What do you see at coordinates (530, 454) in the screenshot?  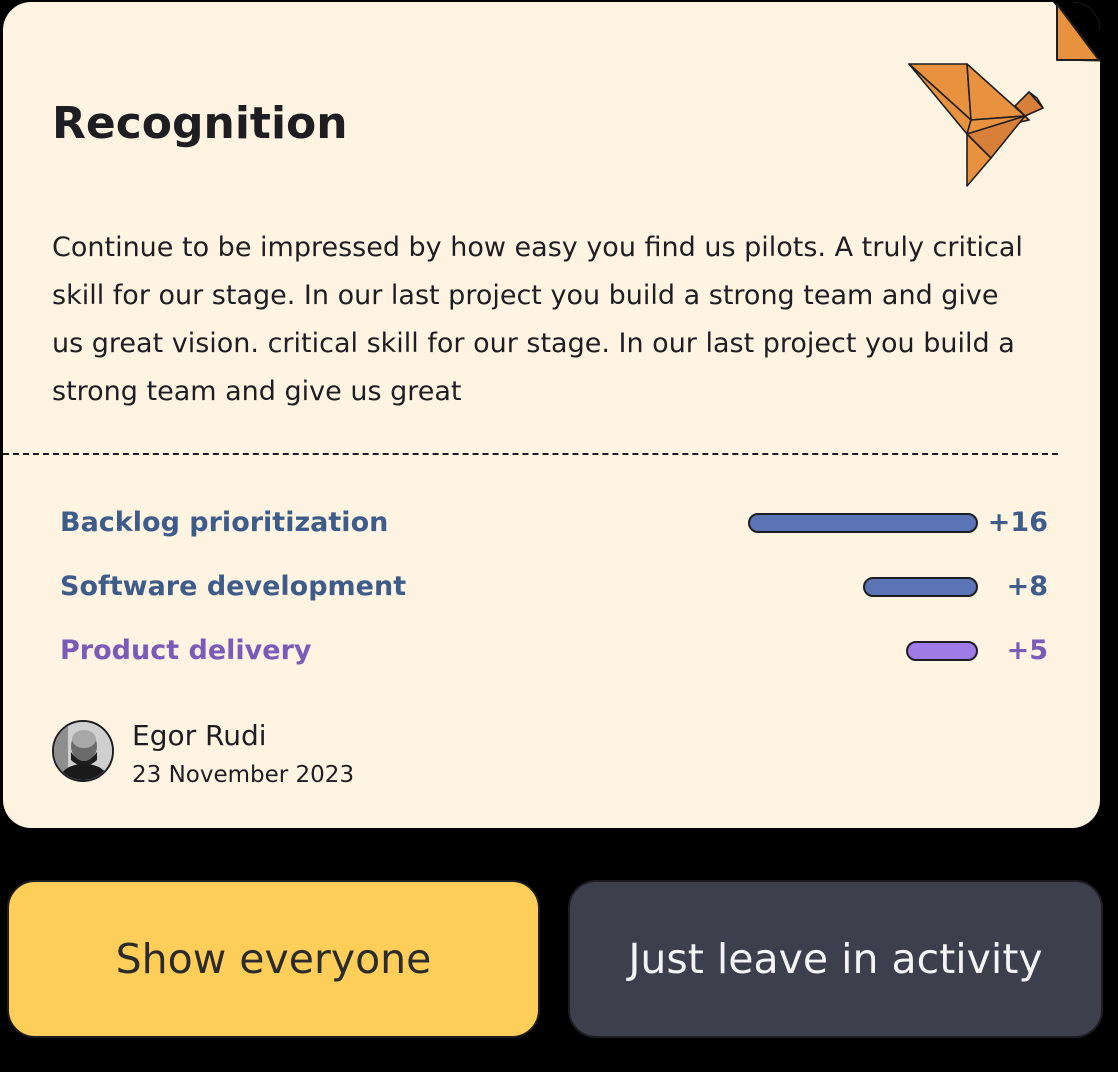 I see `dashed-divider` at bounding box center [530, 454].